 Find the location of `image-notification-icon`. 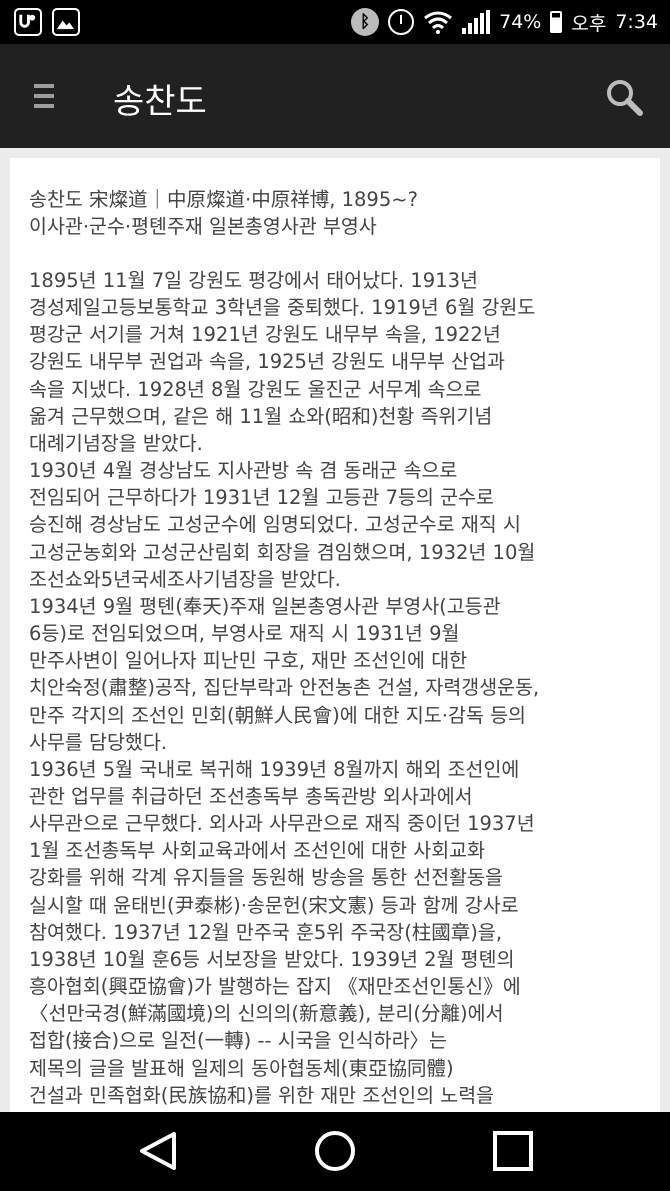

image-notification-icon is located at coordinates (66, 22).